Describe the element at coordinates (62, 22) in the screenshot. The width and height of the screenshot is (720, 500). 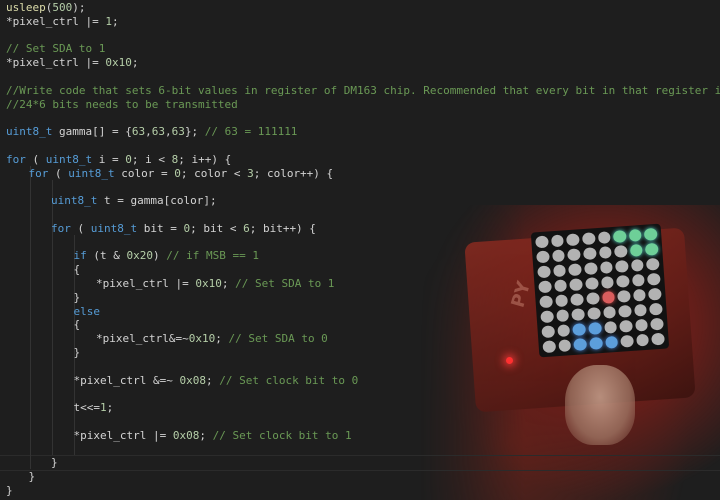
I see `code-line: *pixel_ctrl |= 1;` at that location.